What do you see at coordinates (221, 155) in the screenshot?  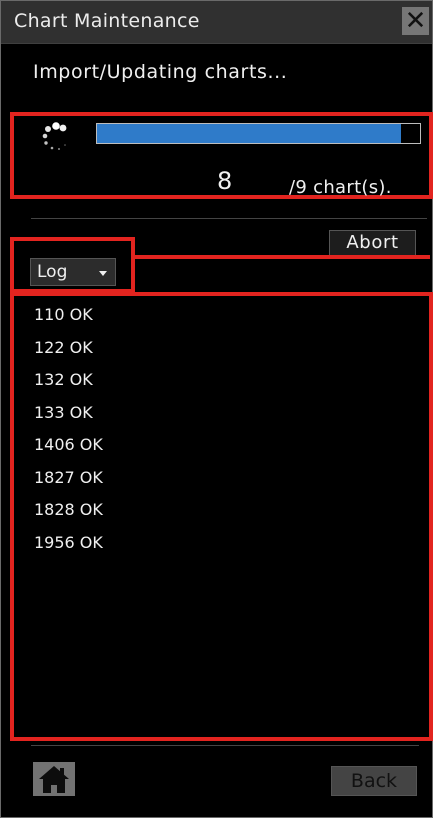 I see `progress-highlight: 8 /9 chart(s).` at bounding box center [221, 155].